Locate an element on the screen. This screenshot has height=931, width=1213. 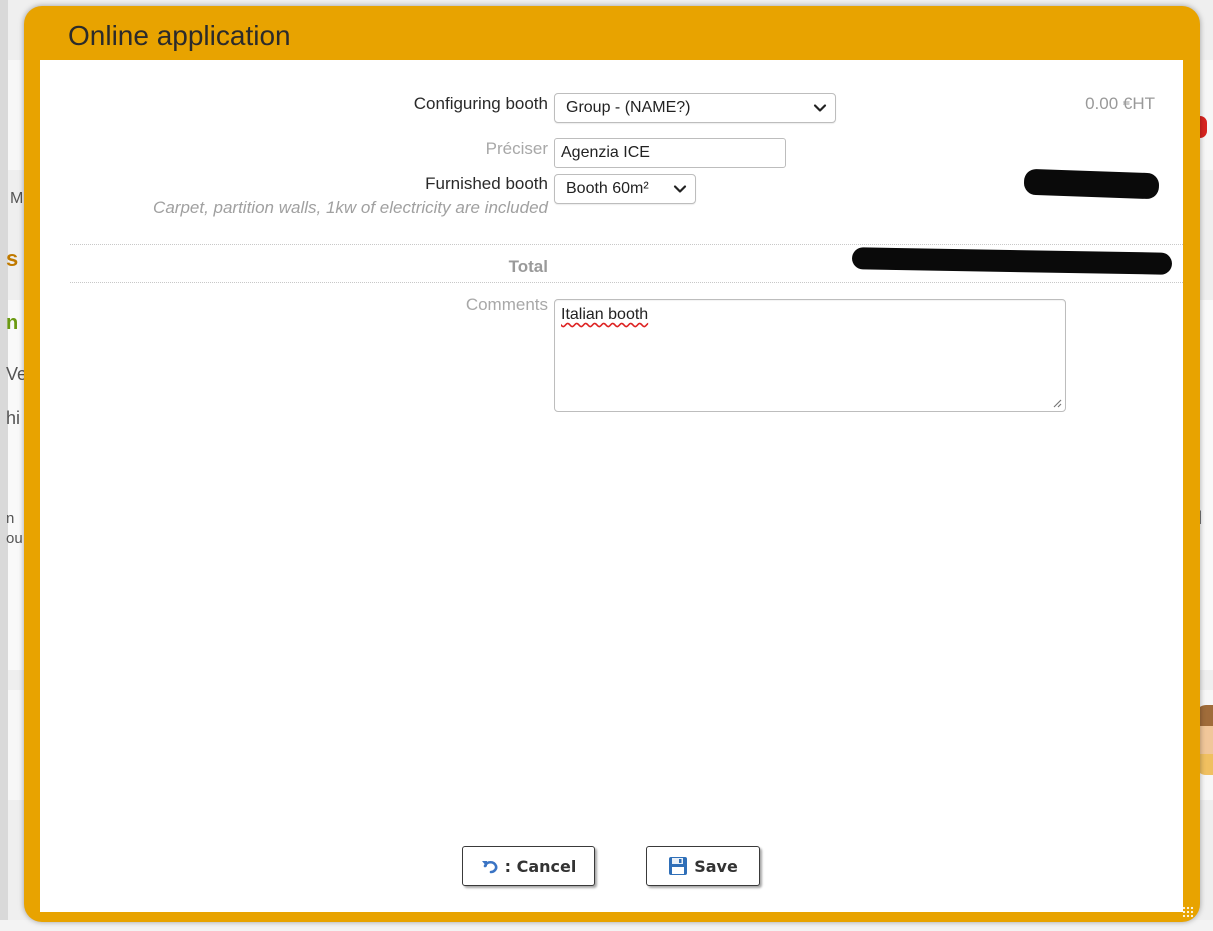
undo-icon is located at coordinates (489, 867).